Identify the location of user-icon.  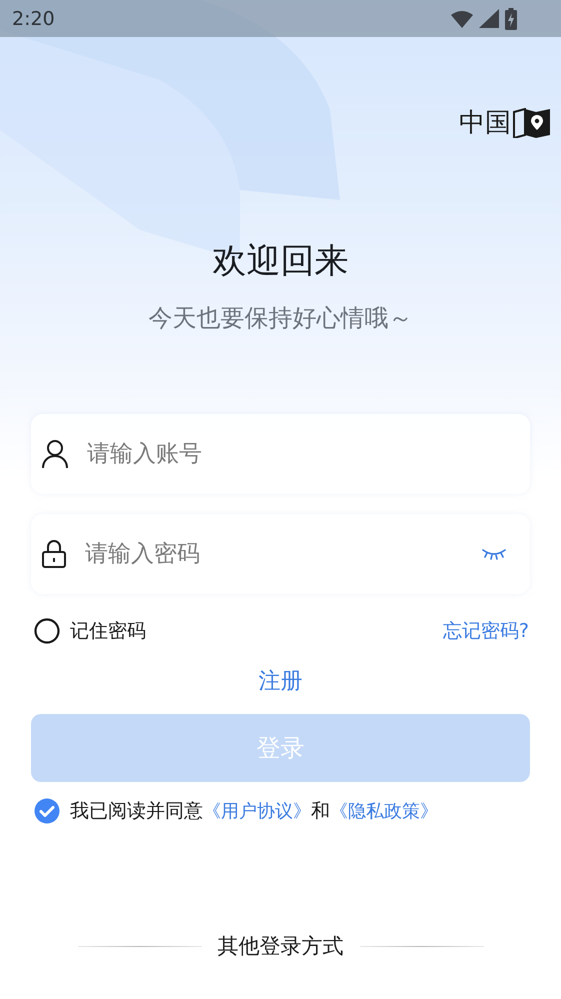
(55, 454).